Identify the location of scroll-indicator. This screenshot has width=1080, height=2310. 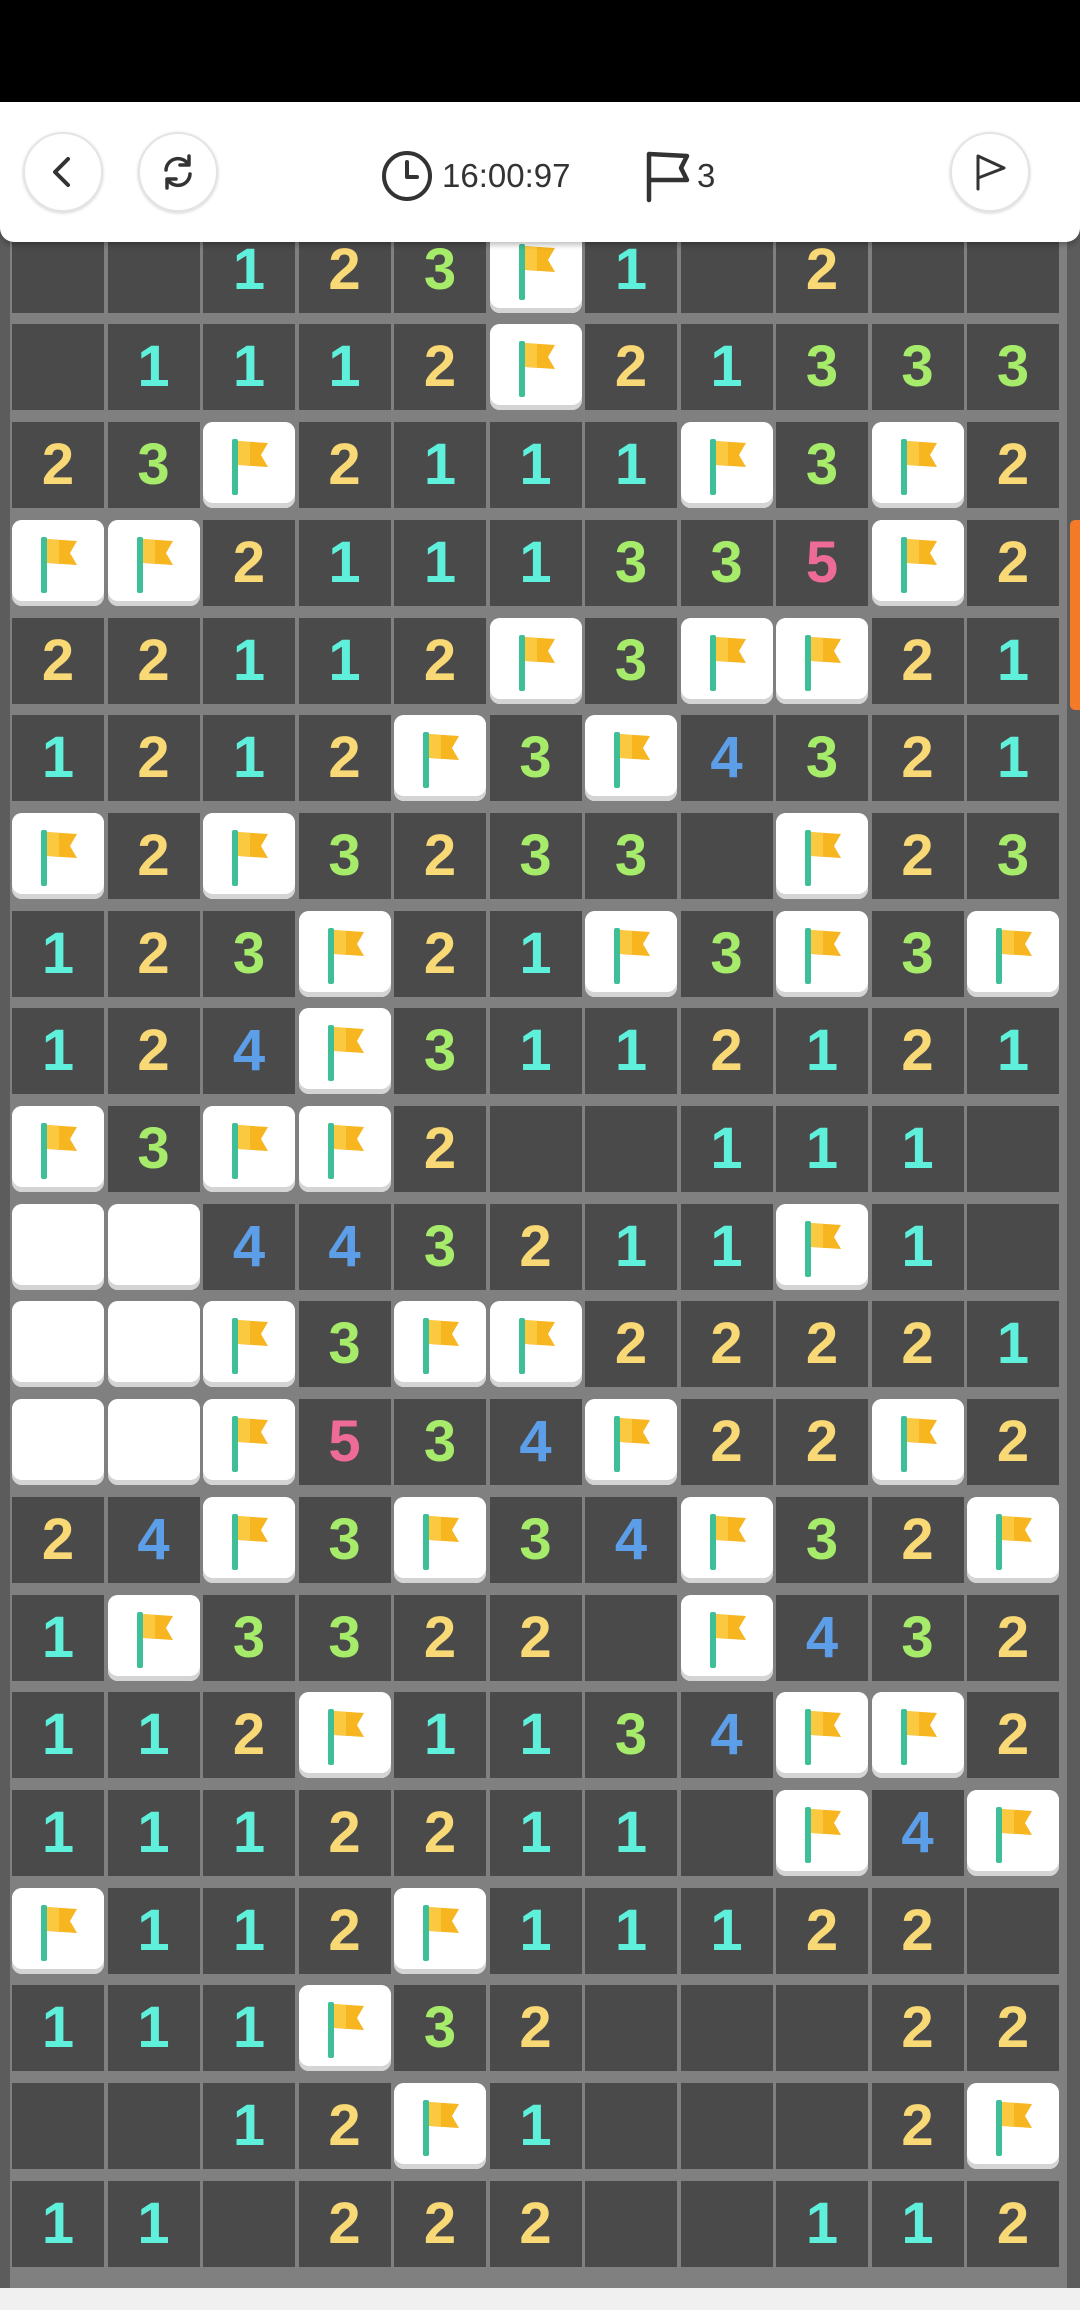
(1075, 615).